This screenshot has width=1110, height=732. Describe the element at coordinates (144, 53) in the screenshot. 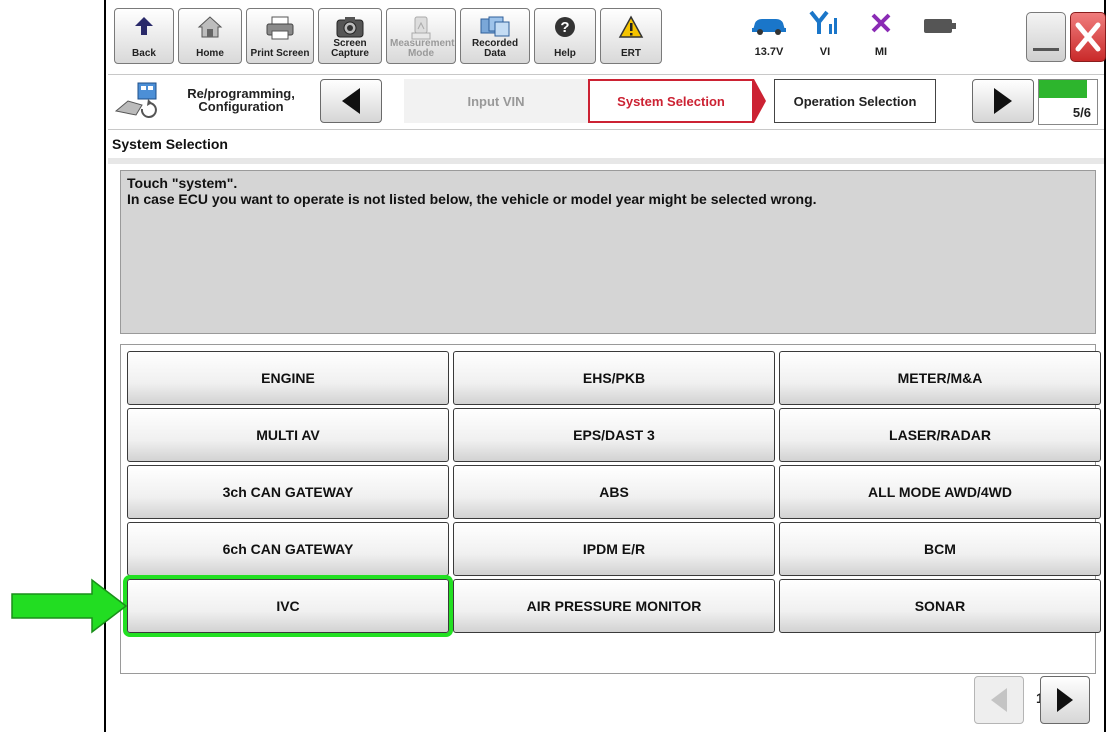

I see `back-button-label: Back` at that location.